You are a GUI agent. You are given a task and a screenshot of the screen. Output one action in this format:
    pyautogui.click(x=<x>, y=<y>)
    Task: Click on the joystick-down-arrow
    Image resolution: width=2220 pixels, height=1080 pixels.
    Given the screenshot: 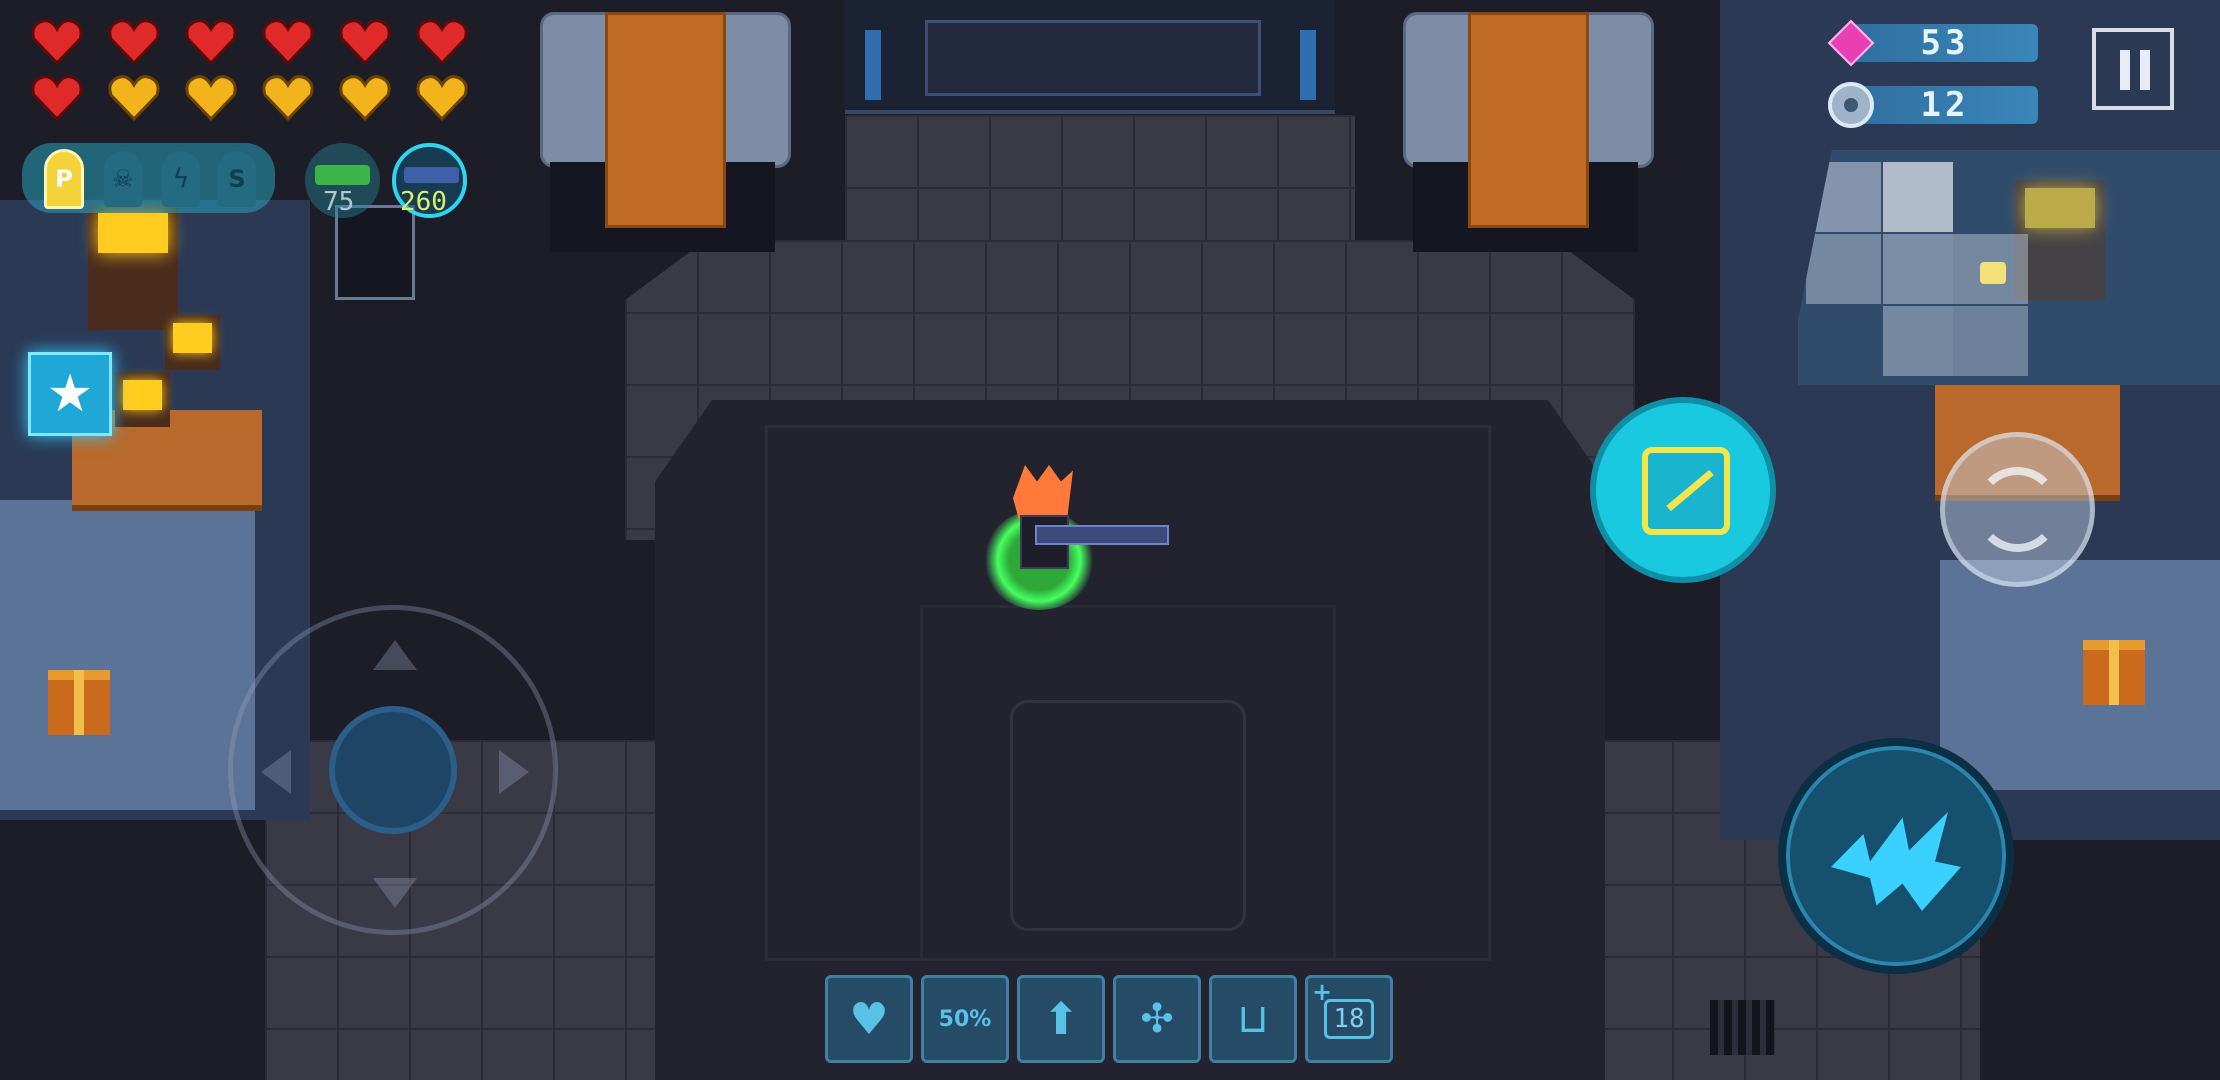 What is the action you would take?
    pyautogui.click(x=395, y=893)
    